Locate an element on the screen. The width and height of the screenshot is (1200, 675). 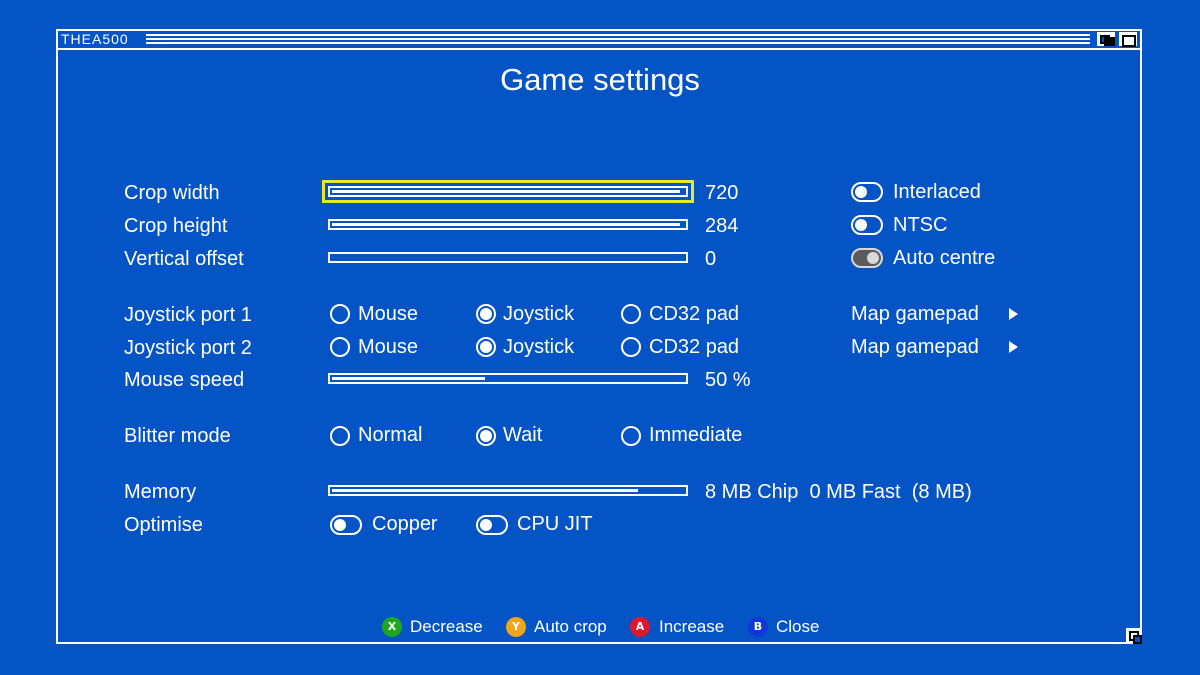
blitter-normal-label: Normal is located at coordinates (390, 435).